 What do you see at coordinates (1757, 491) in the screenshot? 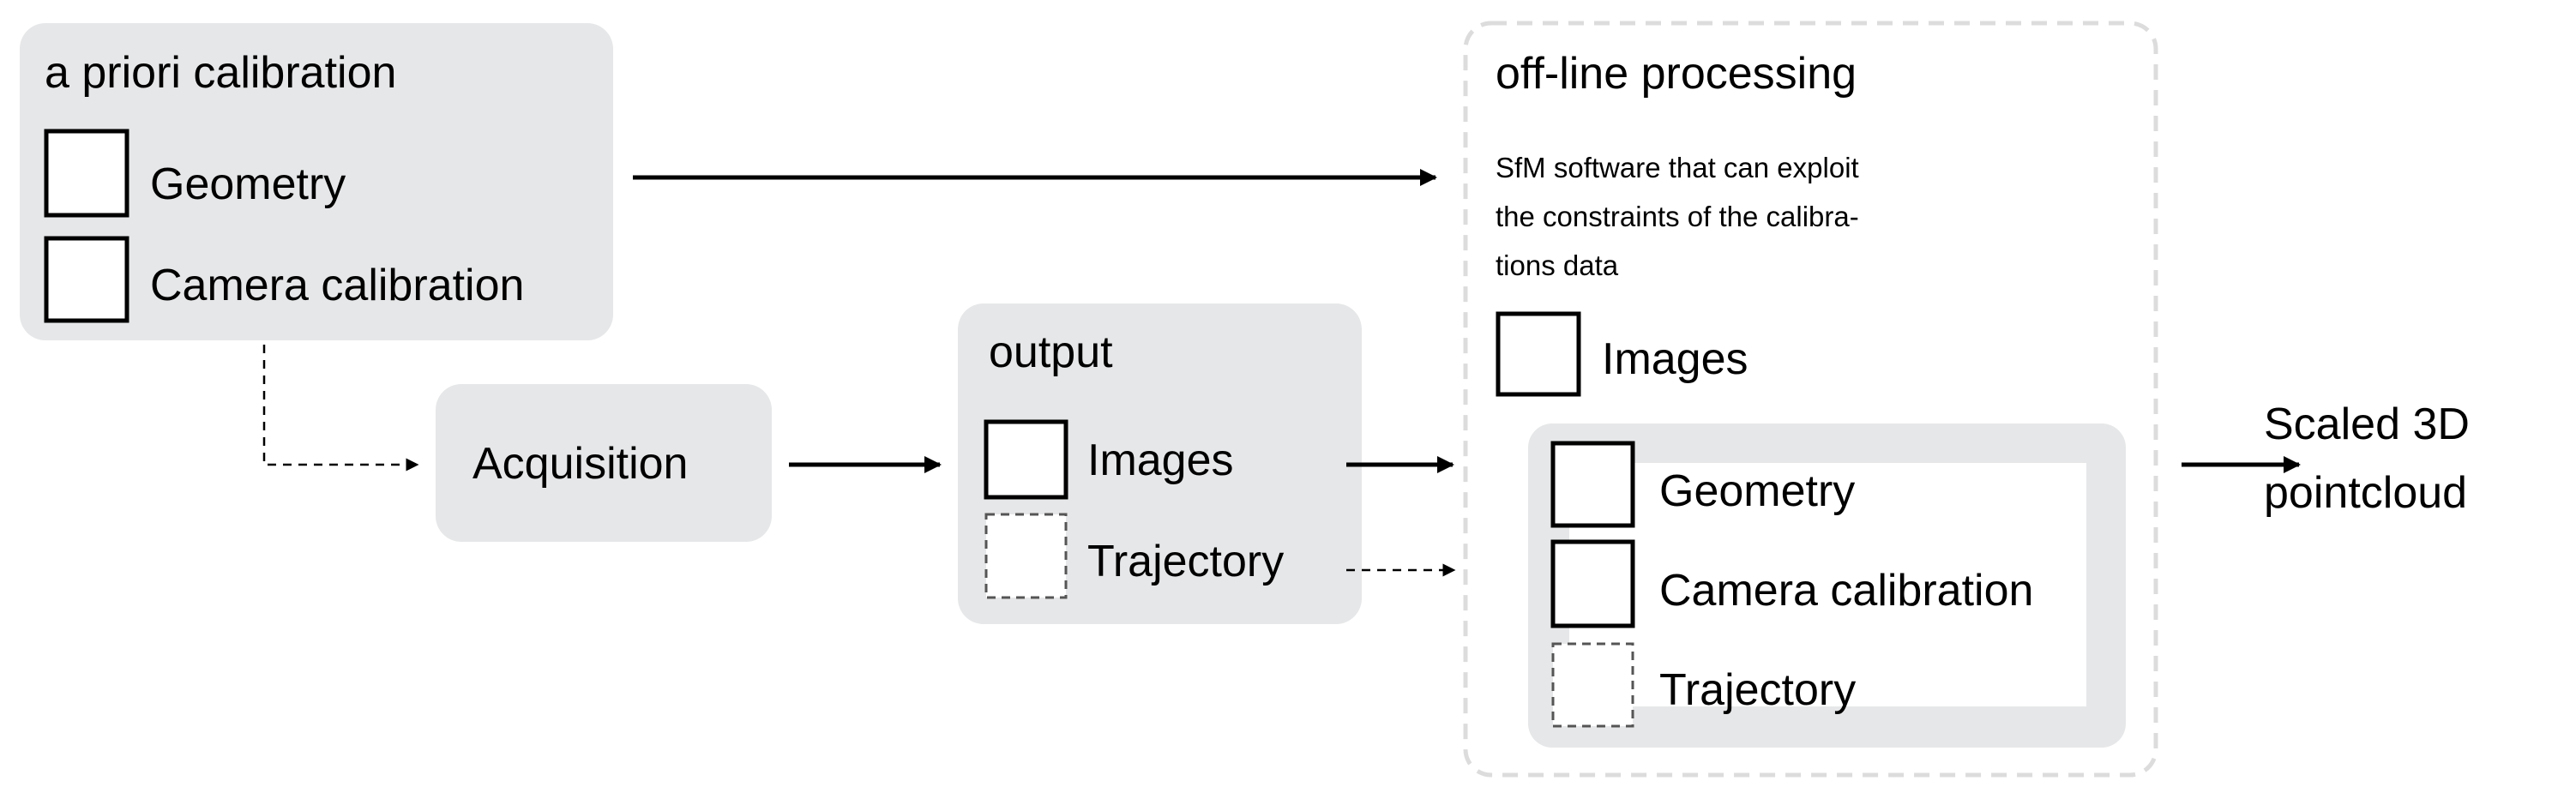
I see `offline-item-geometry: Geometry` at bounding box center [1757, 491].